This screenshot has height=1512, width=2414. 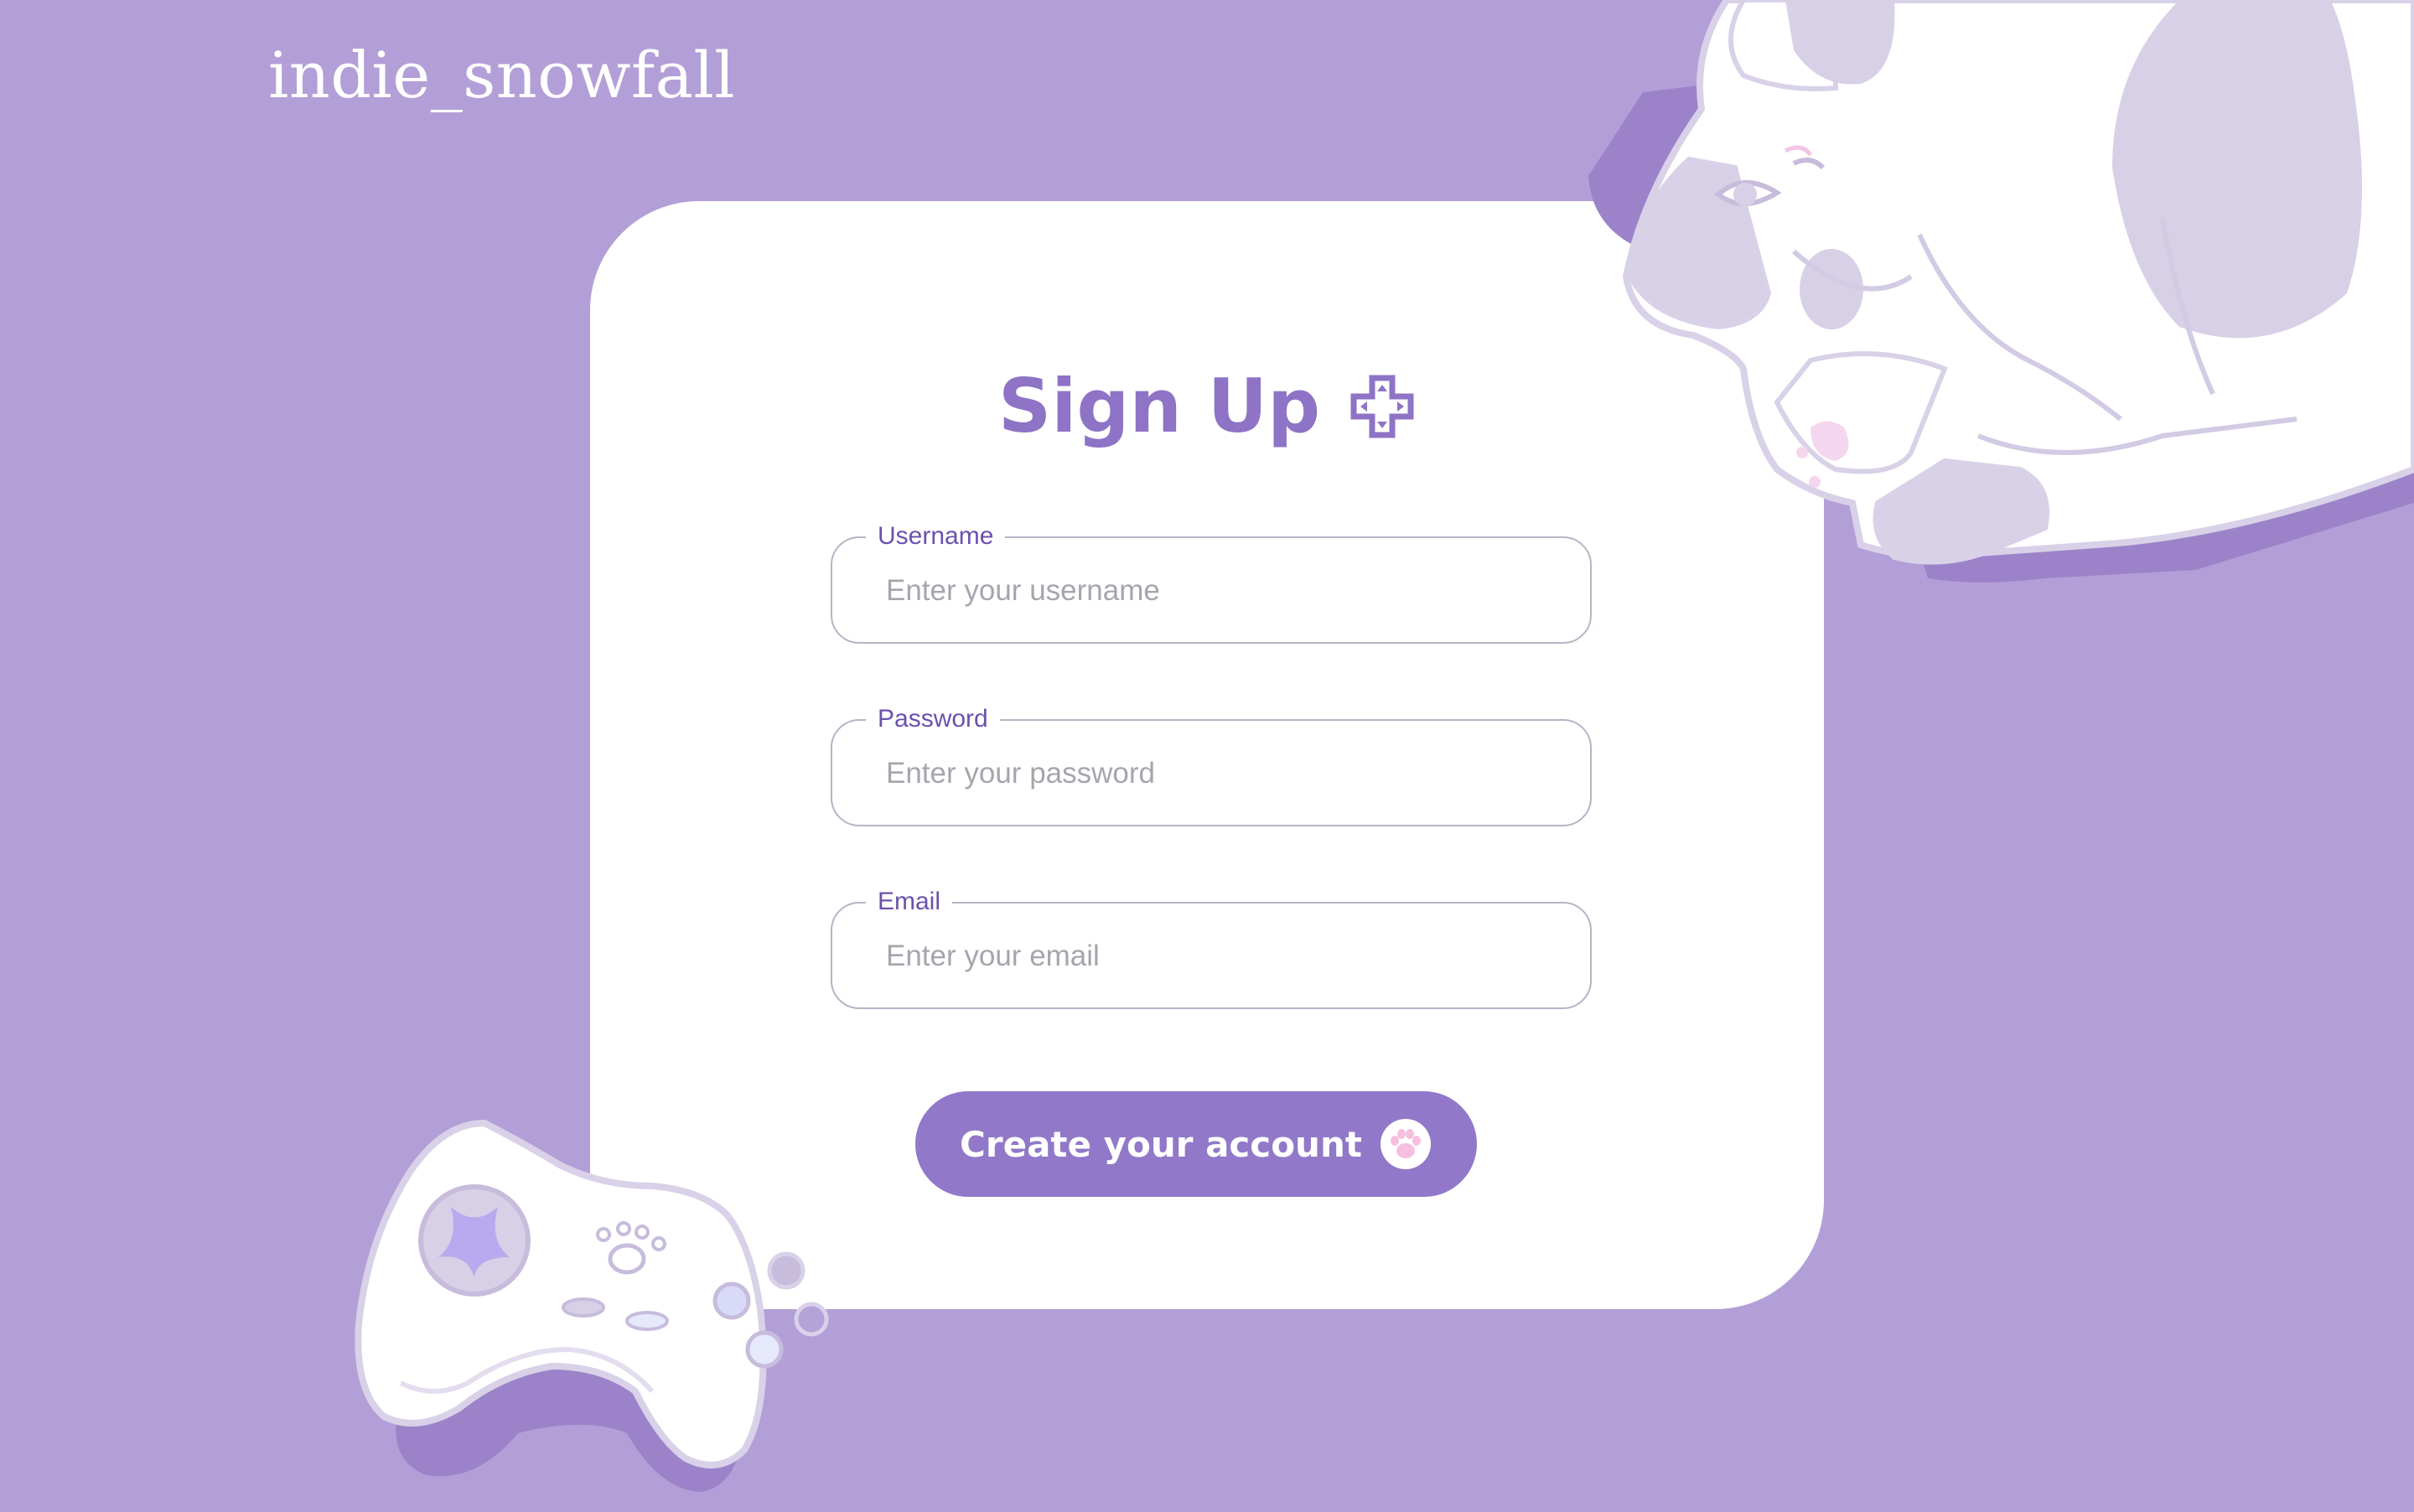 What do you see at coordinates (502, 75) in the screenshot?
I see `brand-logo: indie_snowfall` at bounding box center [502, 75].